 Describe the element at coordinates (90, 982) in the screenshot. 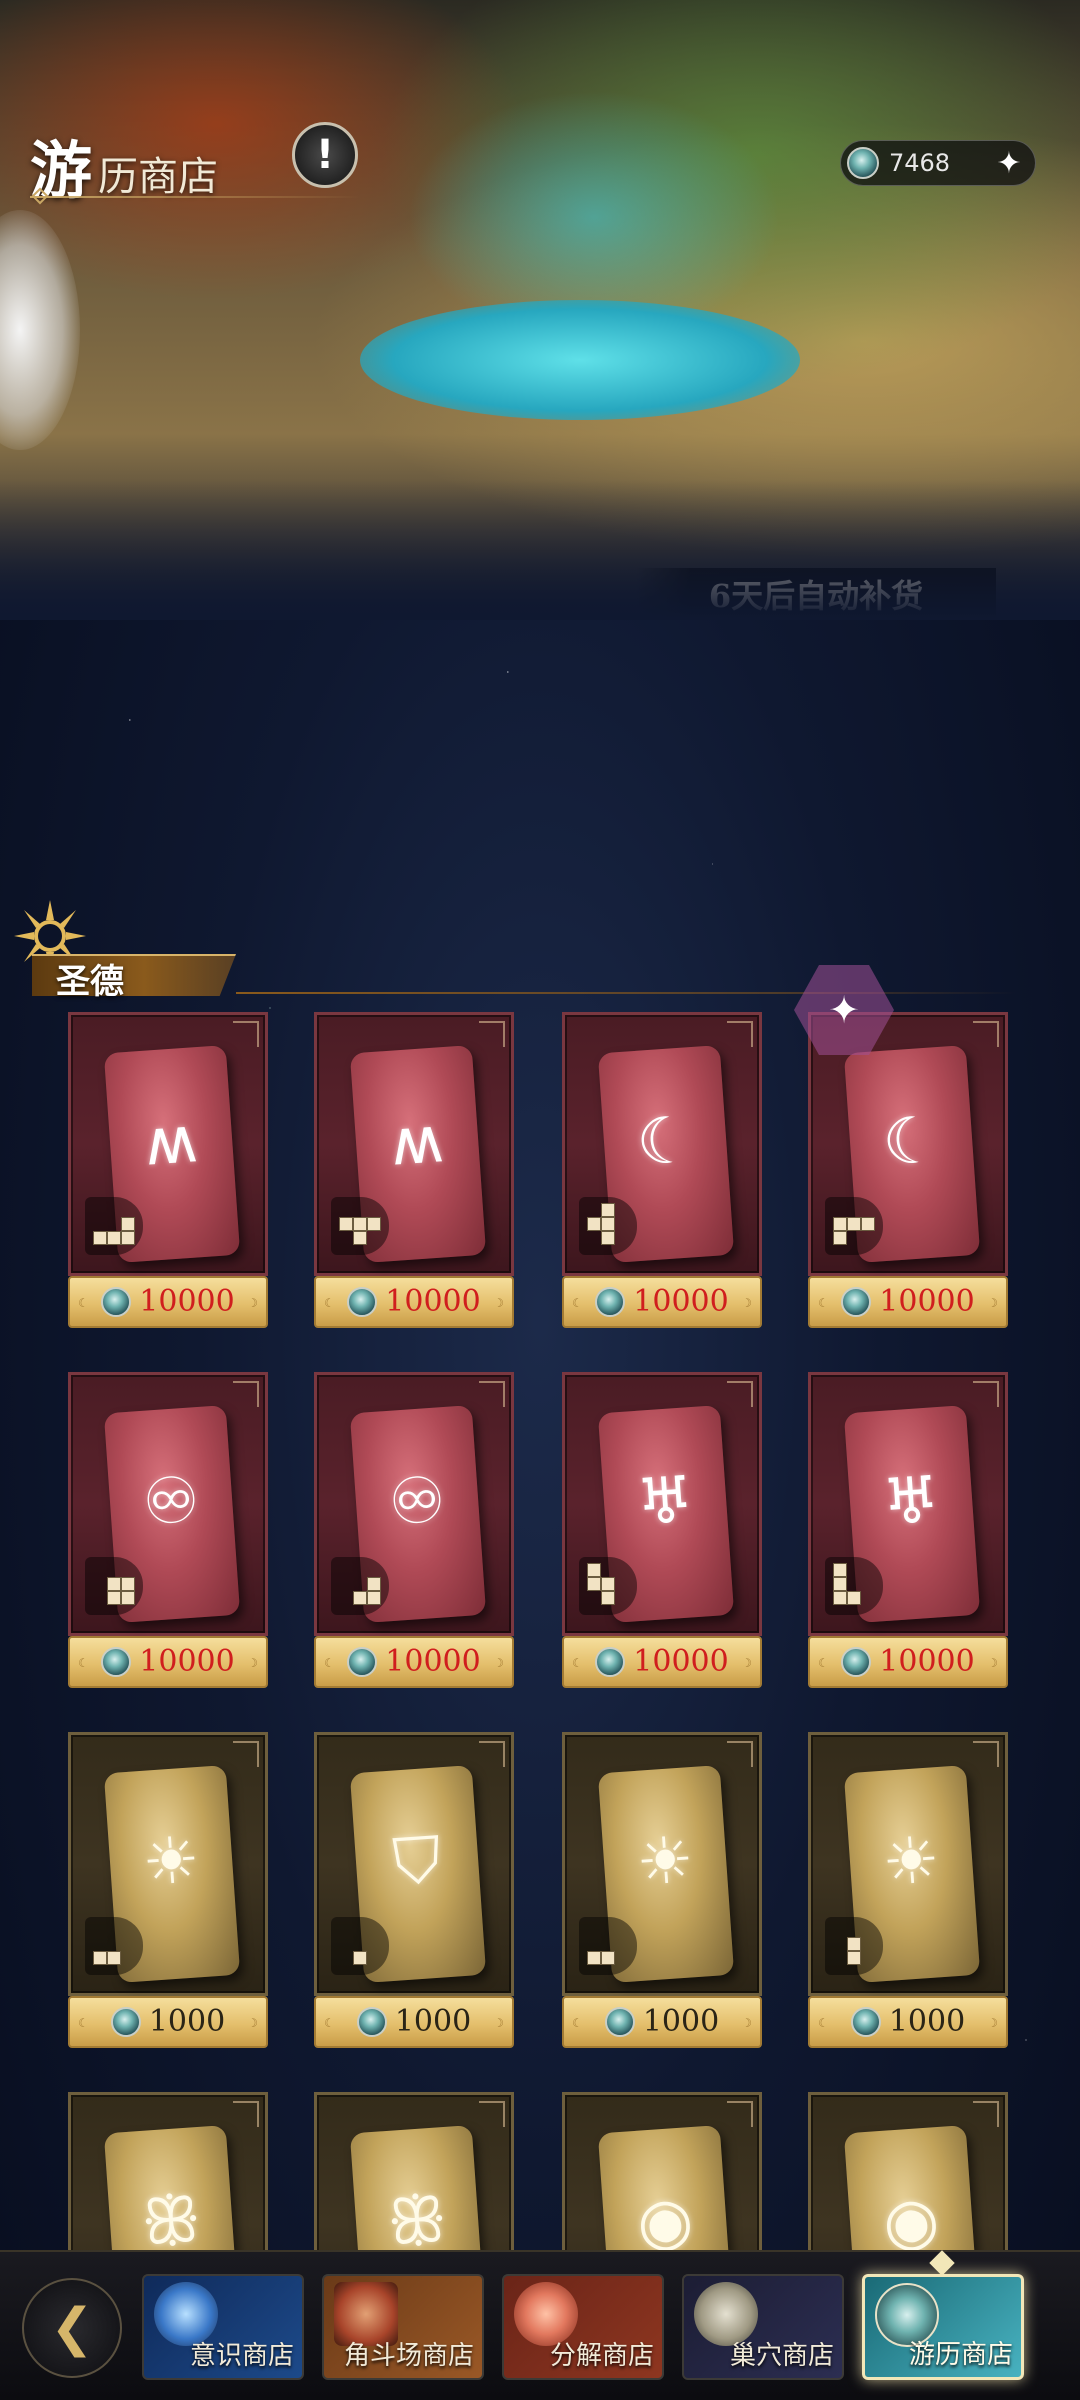

I see `section-title: 圣德` at that location.